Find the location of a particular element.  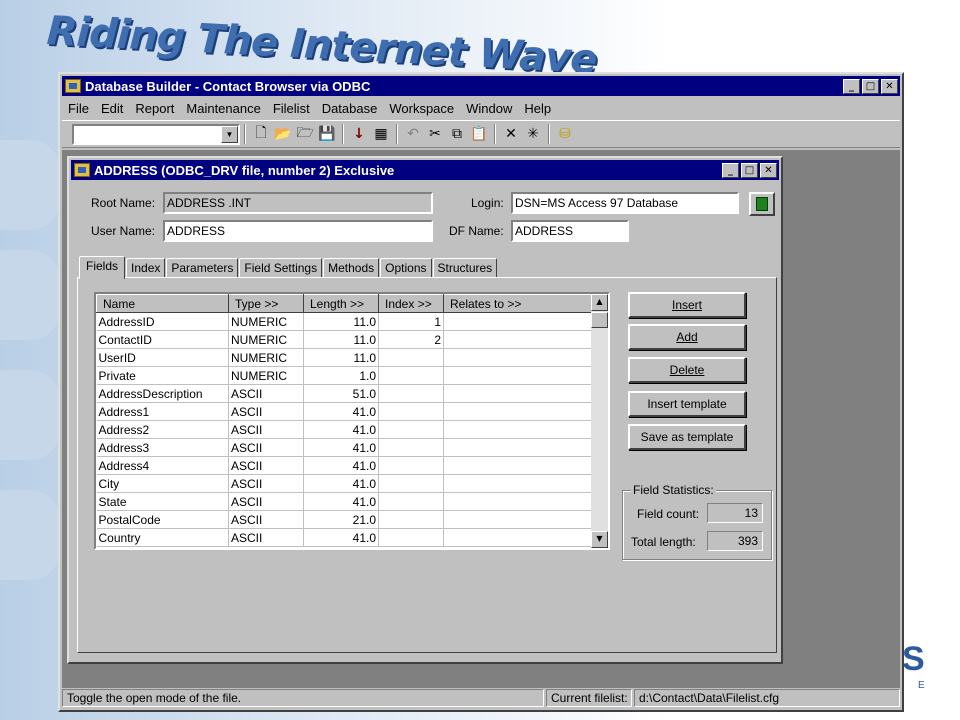

cell-name: Address2 is located at coordinates (162, 429).